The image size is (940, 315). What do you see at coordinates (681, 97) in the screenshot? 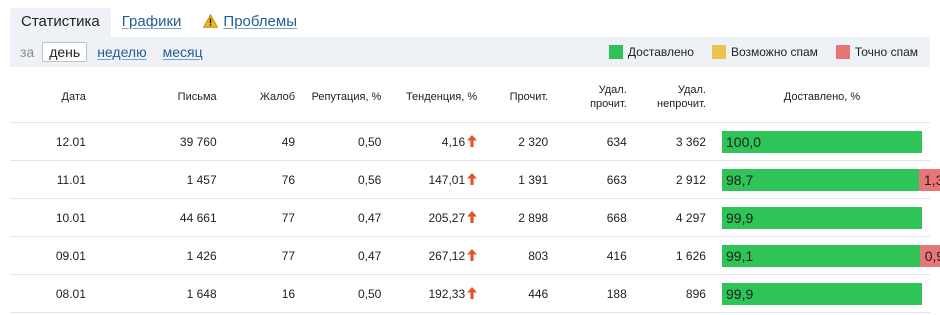
I see `header-text: Удал. непрочит.` at bounding box center [681, 97].